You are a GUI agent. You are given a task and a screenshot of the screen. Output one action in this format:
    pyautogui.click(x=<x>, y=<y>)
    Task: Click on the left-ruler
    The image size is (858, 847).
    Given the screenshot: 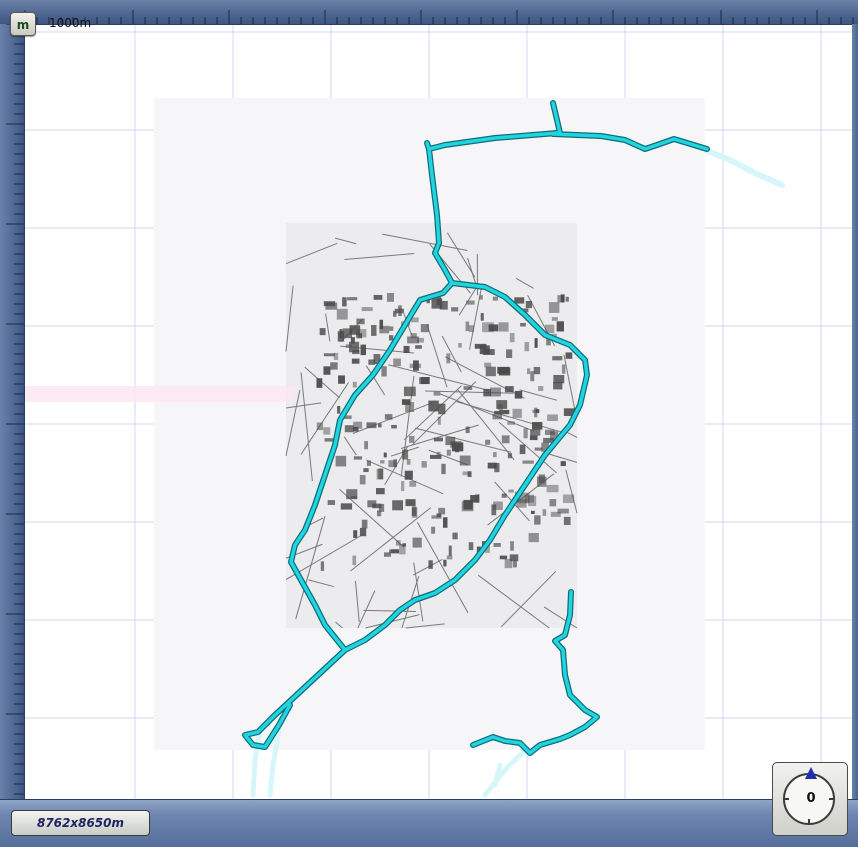 What is the action you would take?
    pyautogui.click(x=12, y=412)
    